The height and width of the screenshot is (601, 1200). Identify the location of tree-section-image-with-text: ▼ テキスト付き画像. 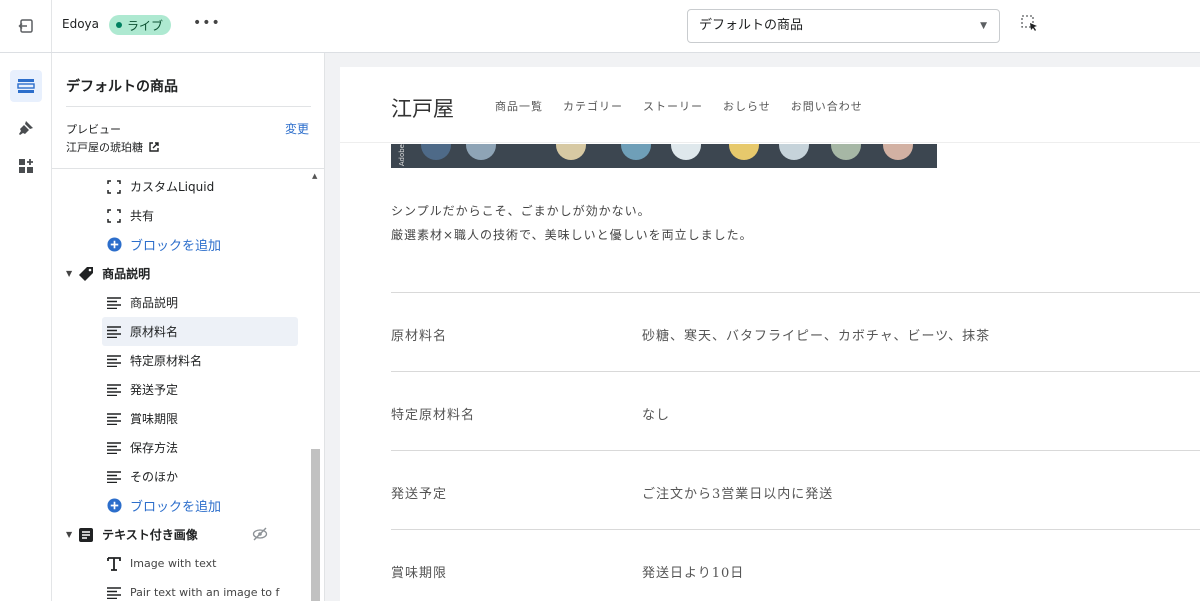
(181, 534).